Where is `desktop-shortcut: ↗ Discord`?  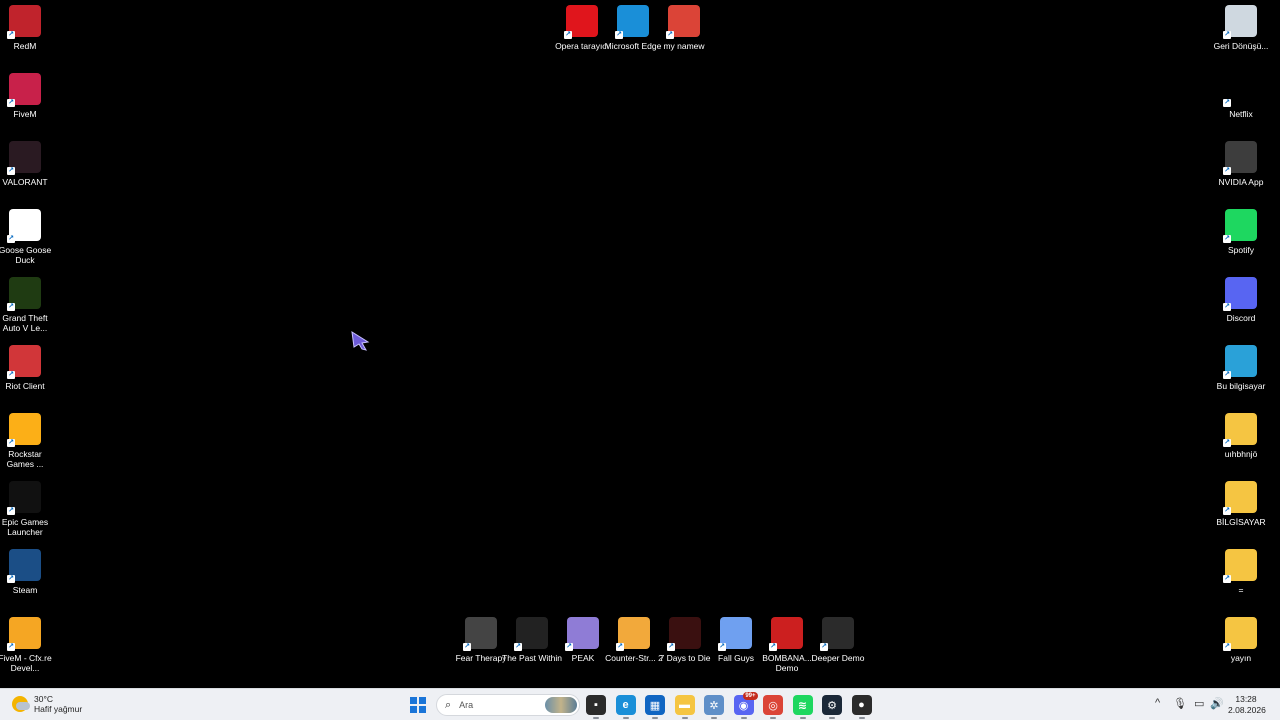
desktop-shortcut: ↗ Discord is located at coordinates (1241, 308).